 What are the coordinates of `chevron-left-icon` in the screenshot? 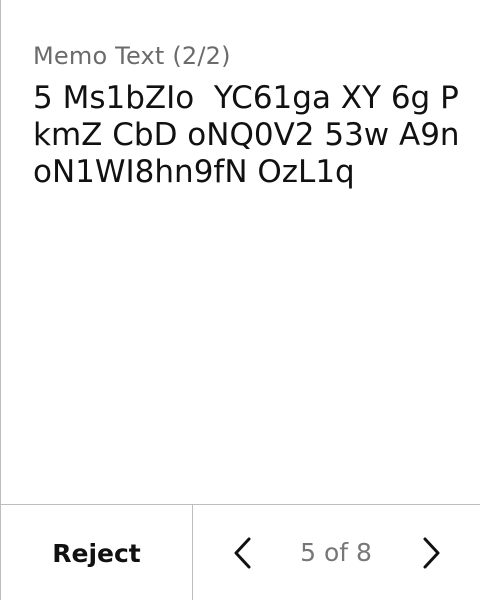 It's located at (242, 553).